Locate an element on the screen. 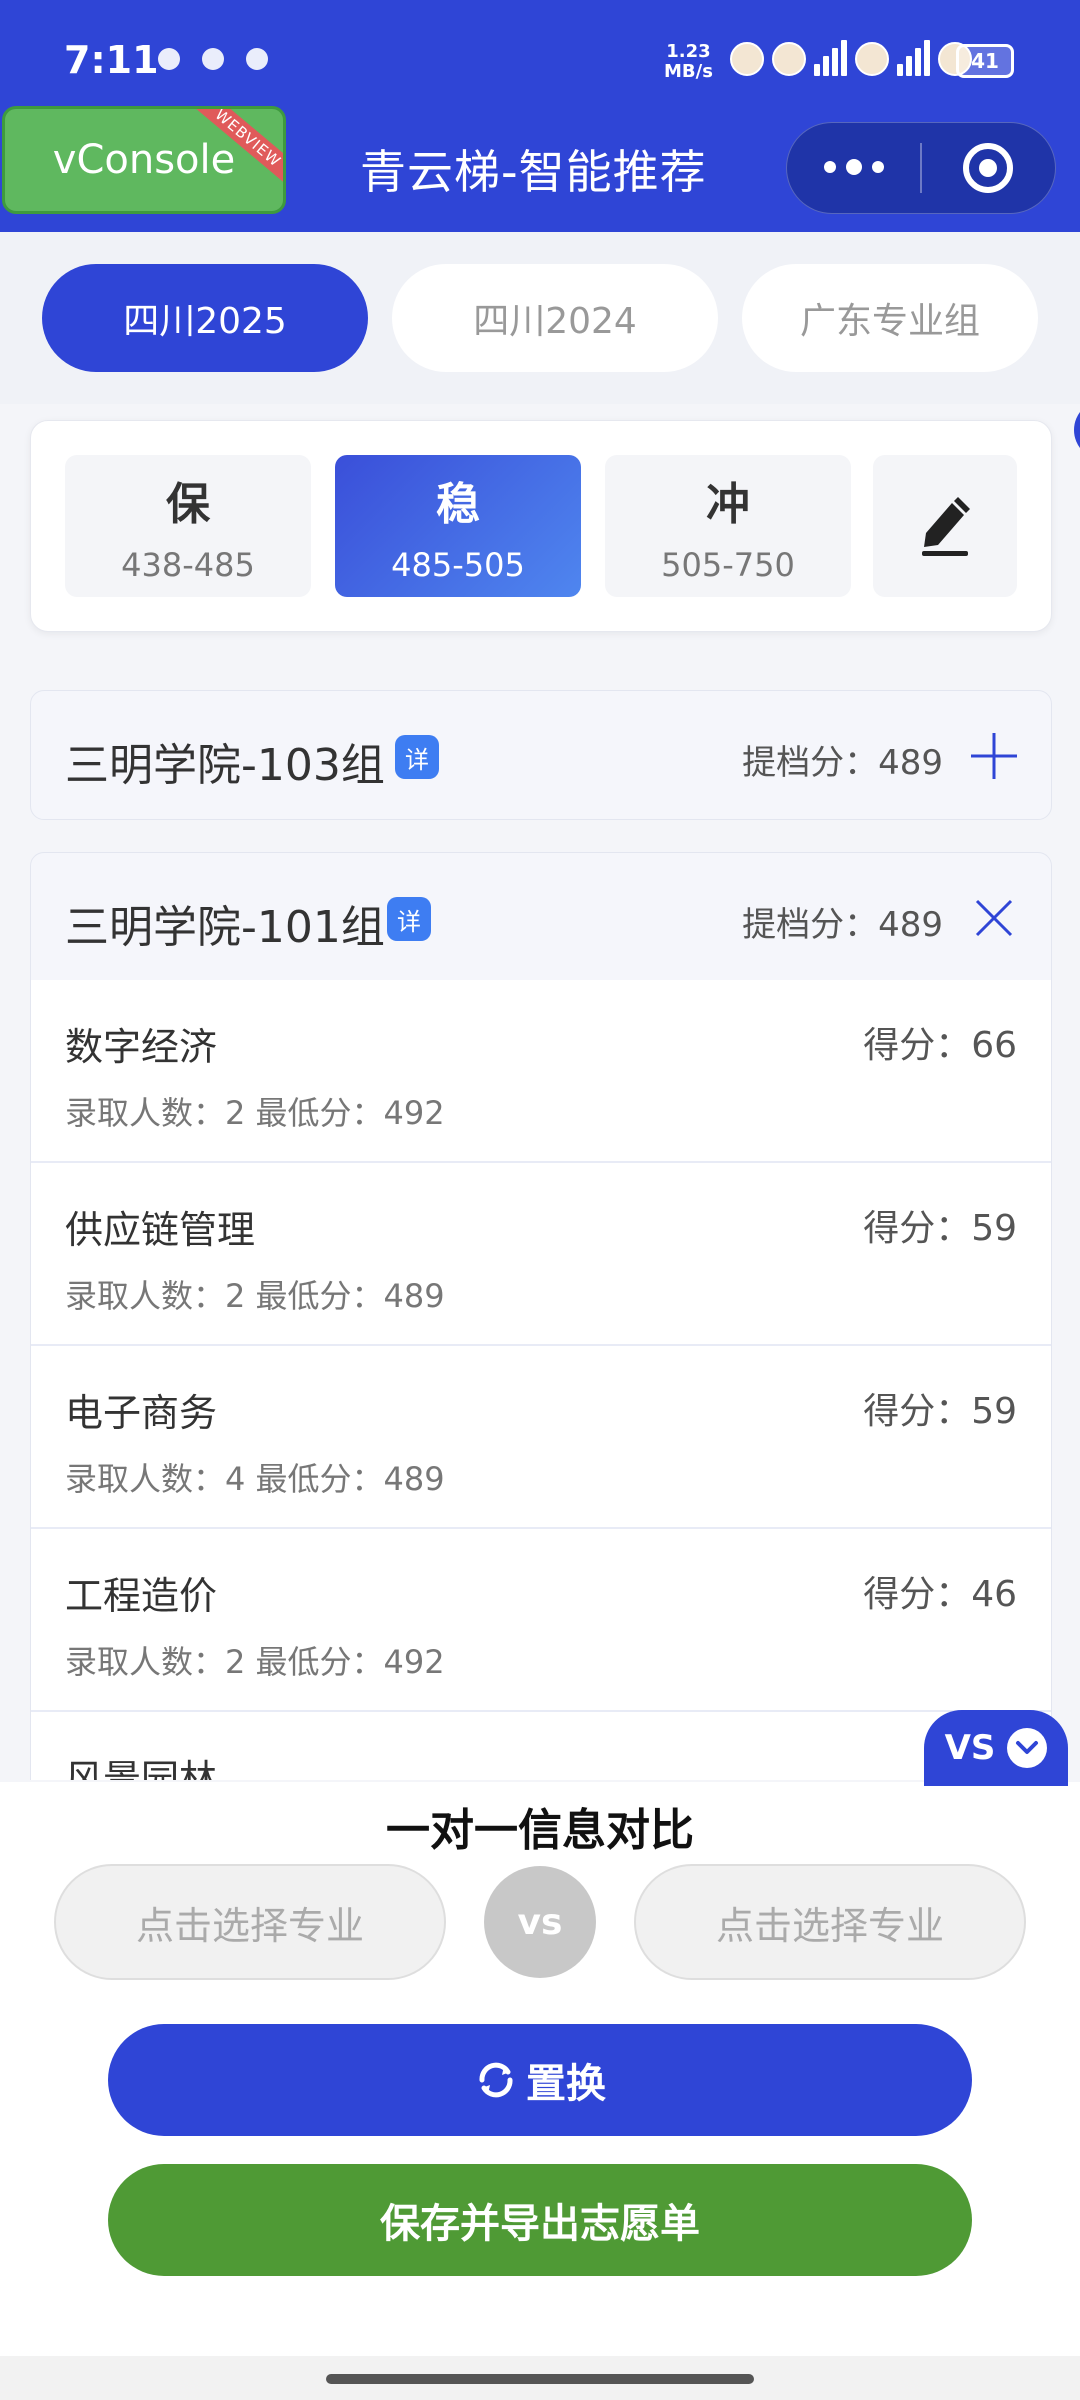  major-name: 供应链管理 is located at coordinates (160, 1230).